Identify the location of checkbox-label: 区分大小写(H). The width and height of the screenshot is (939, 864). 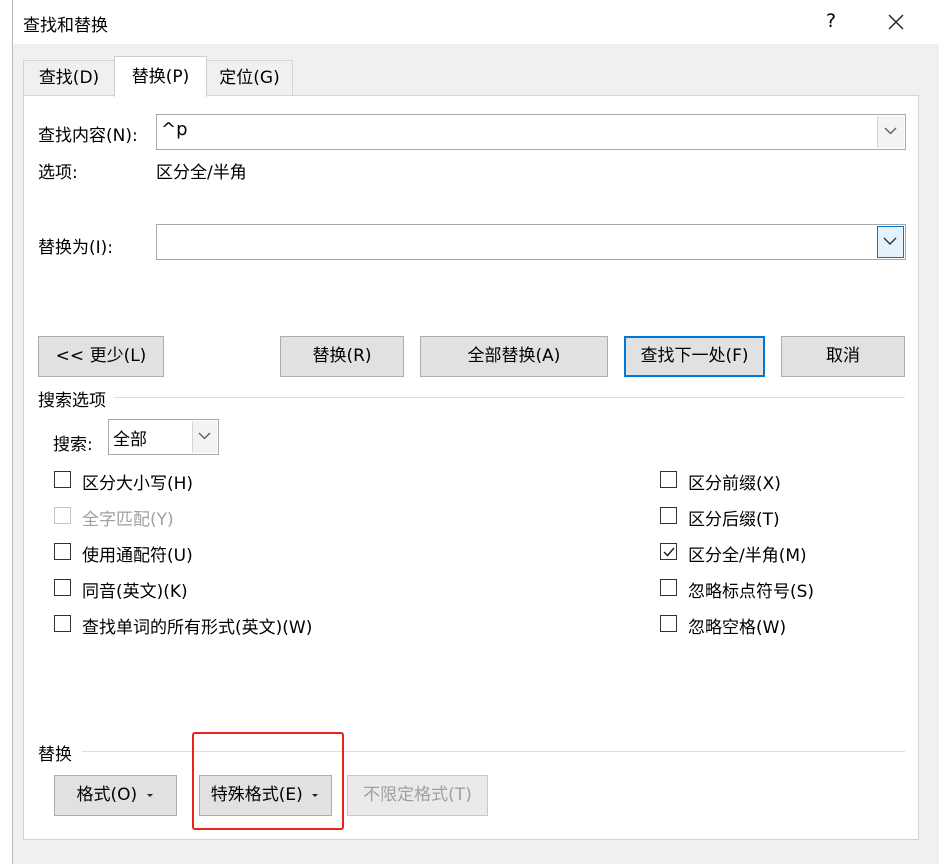
(138, 484).